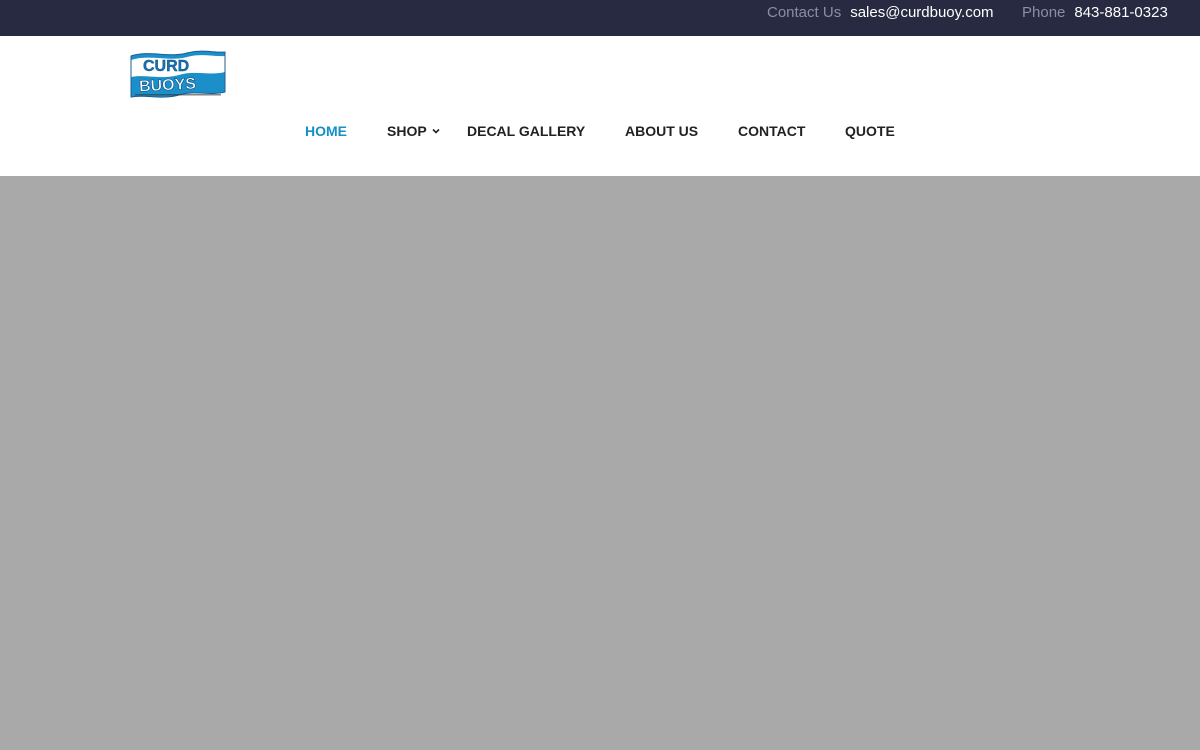 This screenshot has height=750, width=1200. What do you see at coordinates (526, 132) in the screenshot?
I see `nav-decal-gallery: DECAL GALLERY` at bounding box center [526, 132].